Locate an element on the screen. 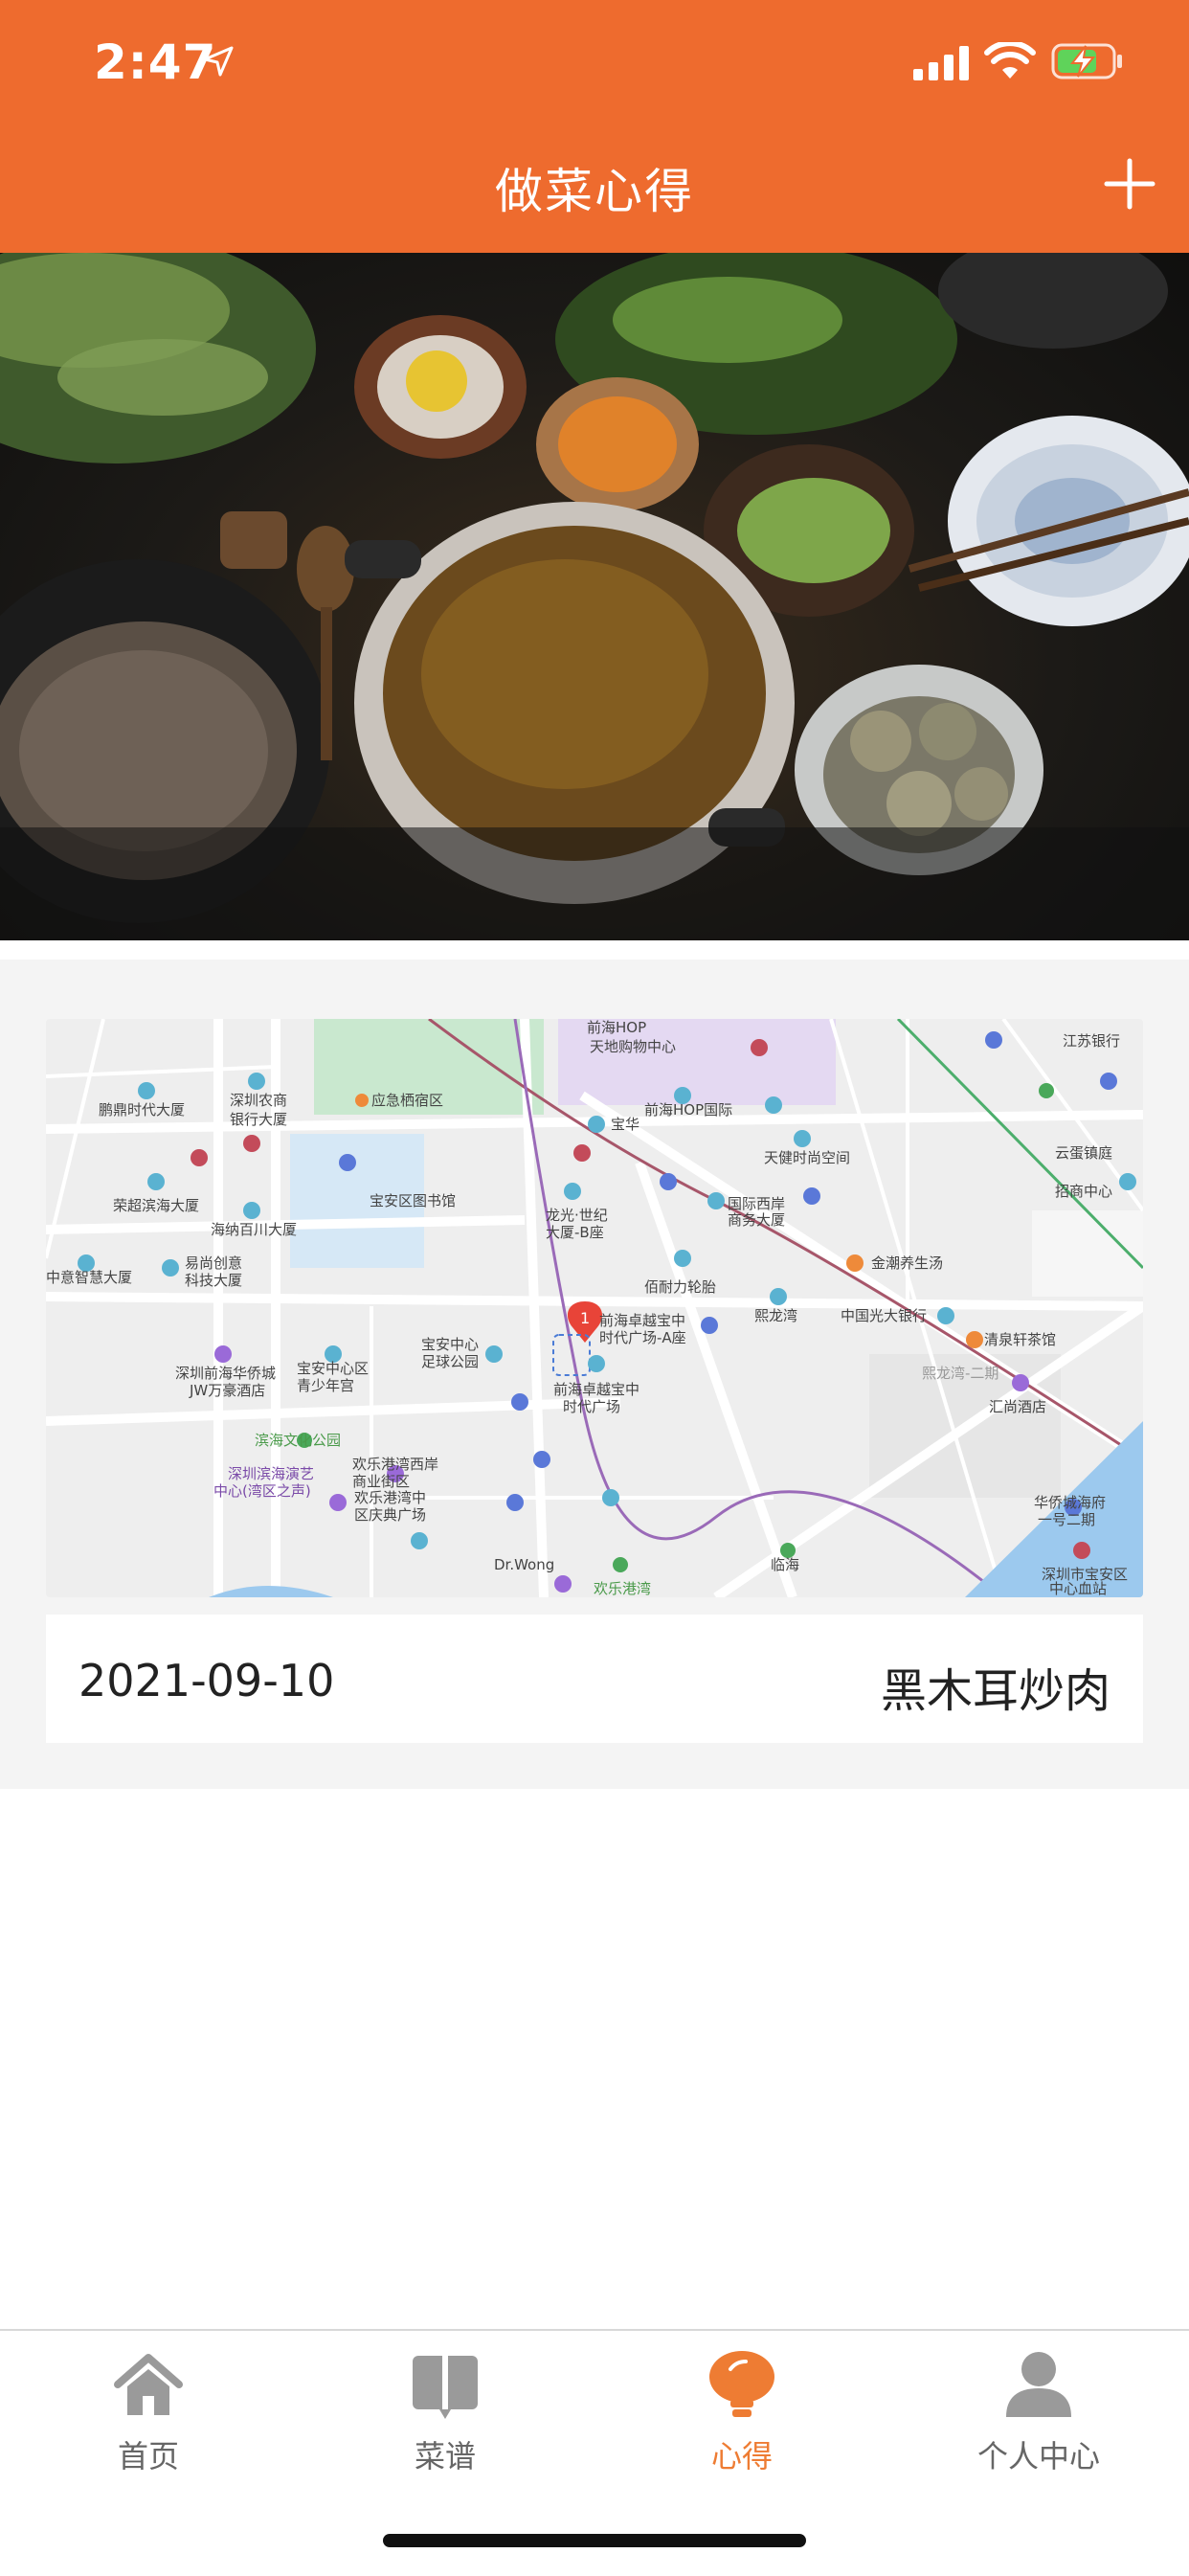 This screenshot has width=1189, height=2576. map-label: 清泉轩茶馆 is located at coordinates (1020, 1339).